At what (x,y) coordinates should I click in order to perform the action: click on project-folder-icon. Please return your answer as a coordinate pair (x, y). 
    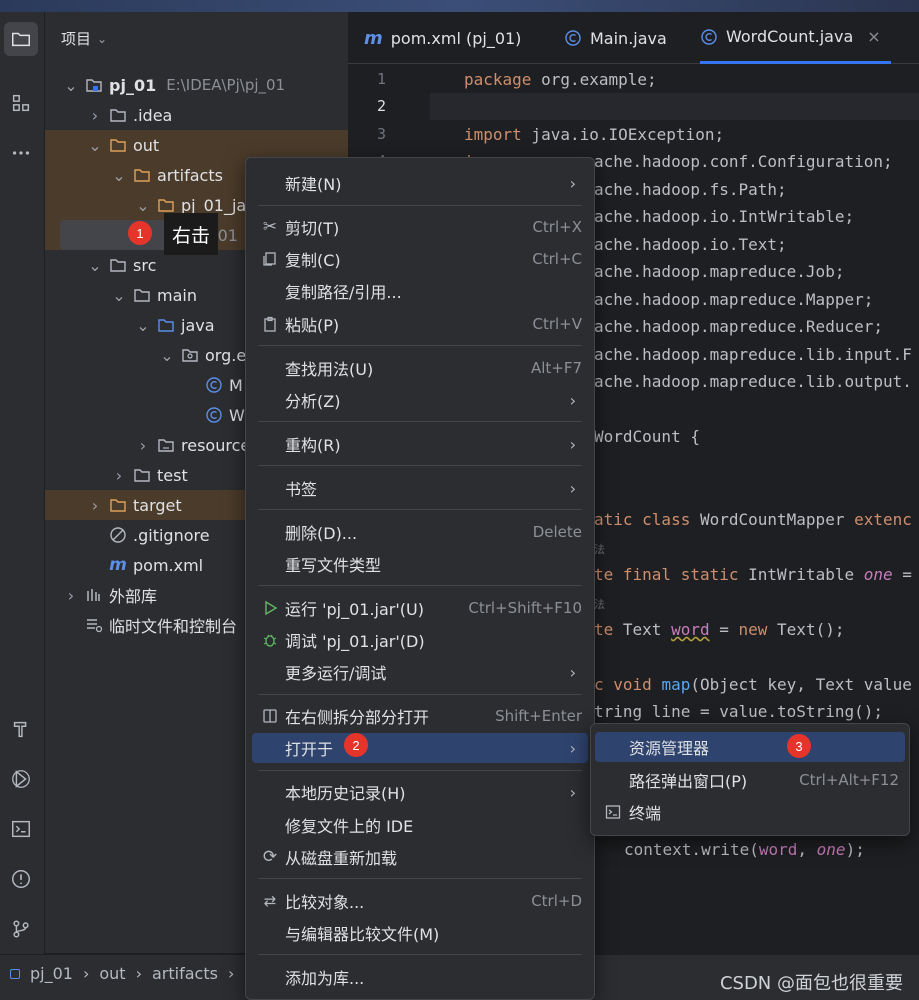
    Looking at the image, I should click on (21, 39).